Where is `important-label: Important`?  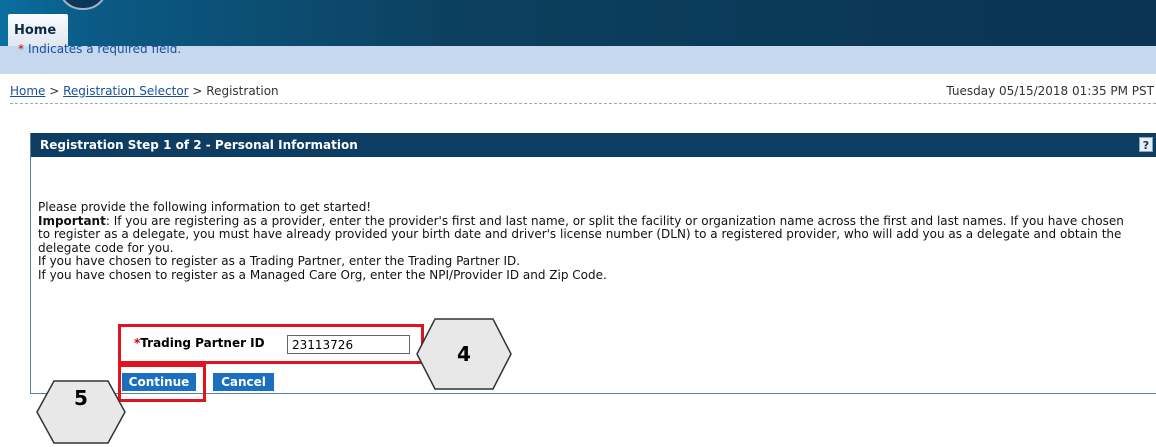 important-label: Important is located at coordinates (72, 220).